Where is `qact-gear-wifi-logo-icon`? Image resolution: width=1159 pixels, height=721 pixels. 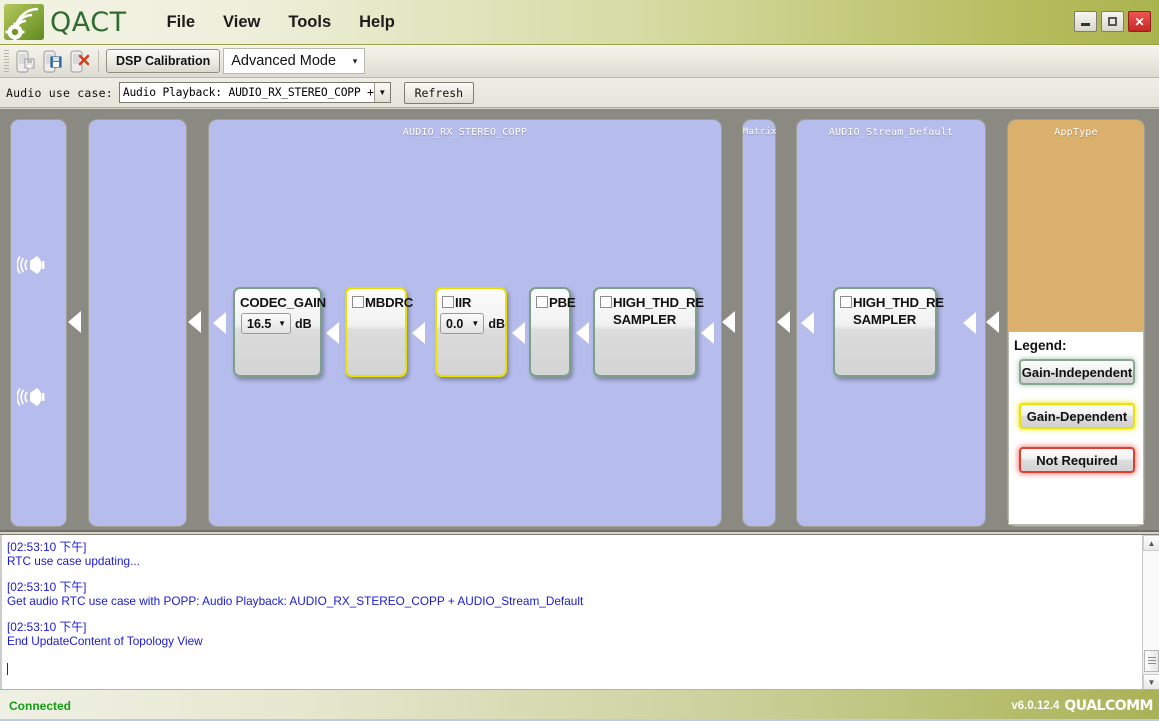 qact-gear-wifi-logo-icon is located at coordinates (25, 22).